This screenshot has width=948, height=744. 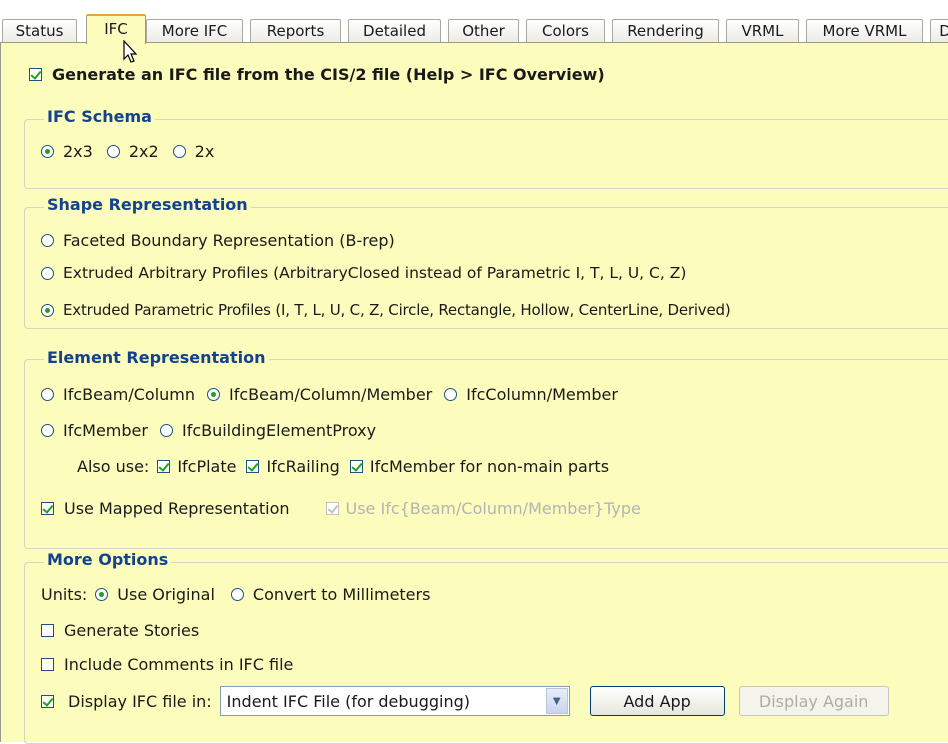 I want to click on tab-reports: Reports, so click(x=295, y=30).